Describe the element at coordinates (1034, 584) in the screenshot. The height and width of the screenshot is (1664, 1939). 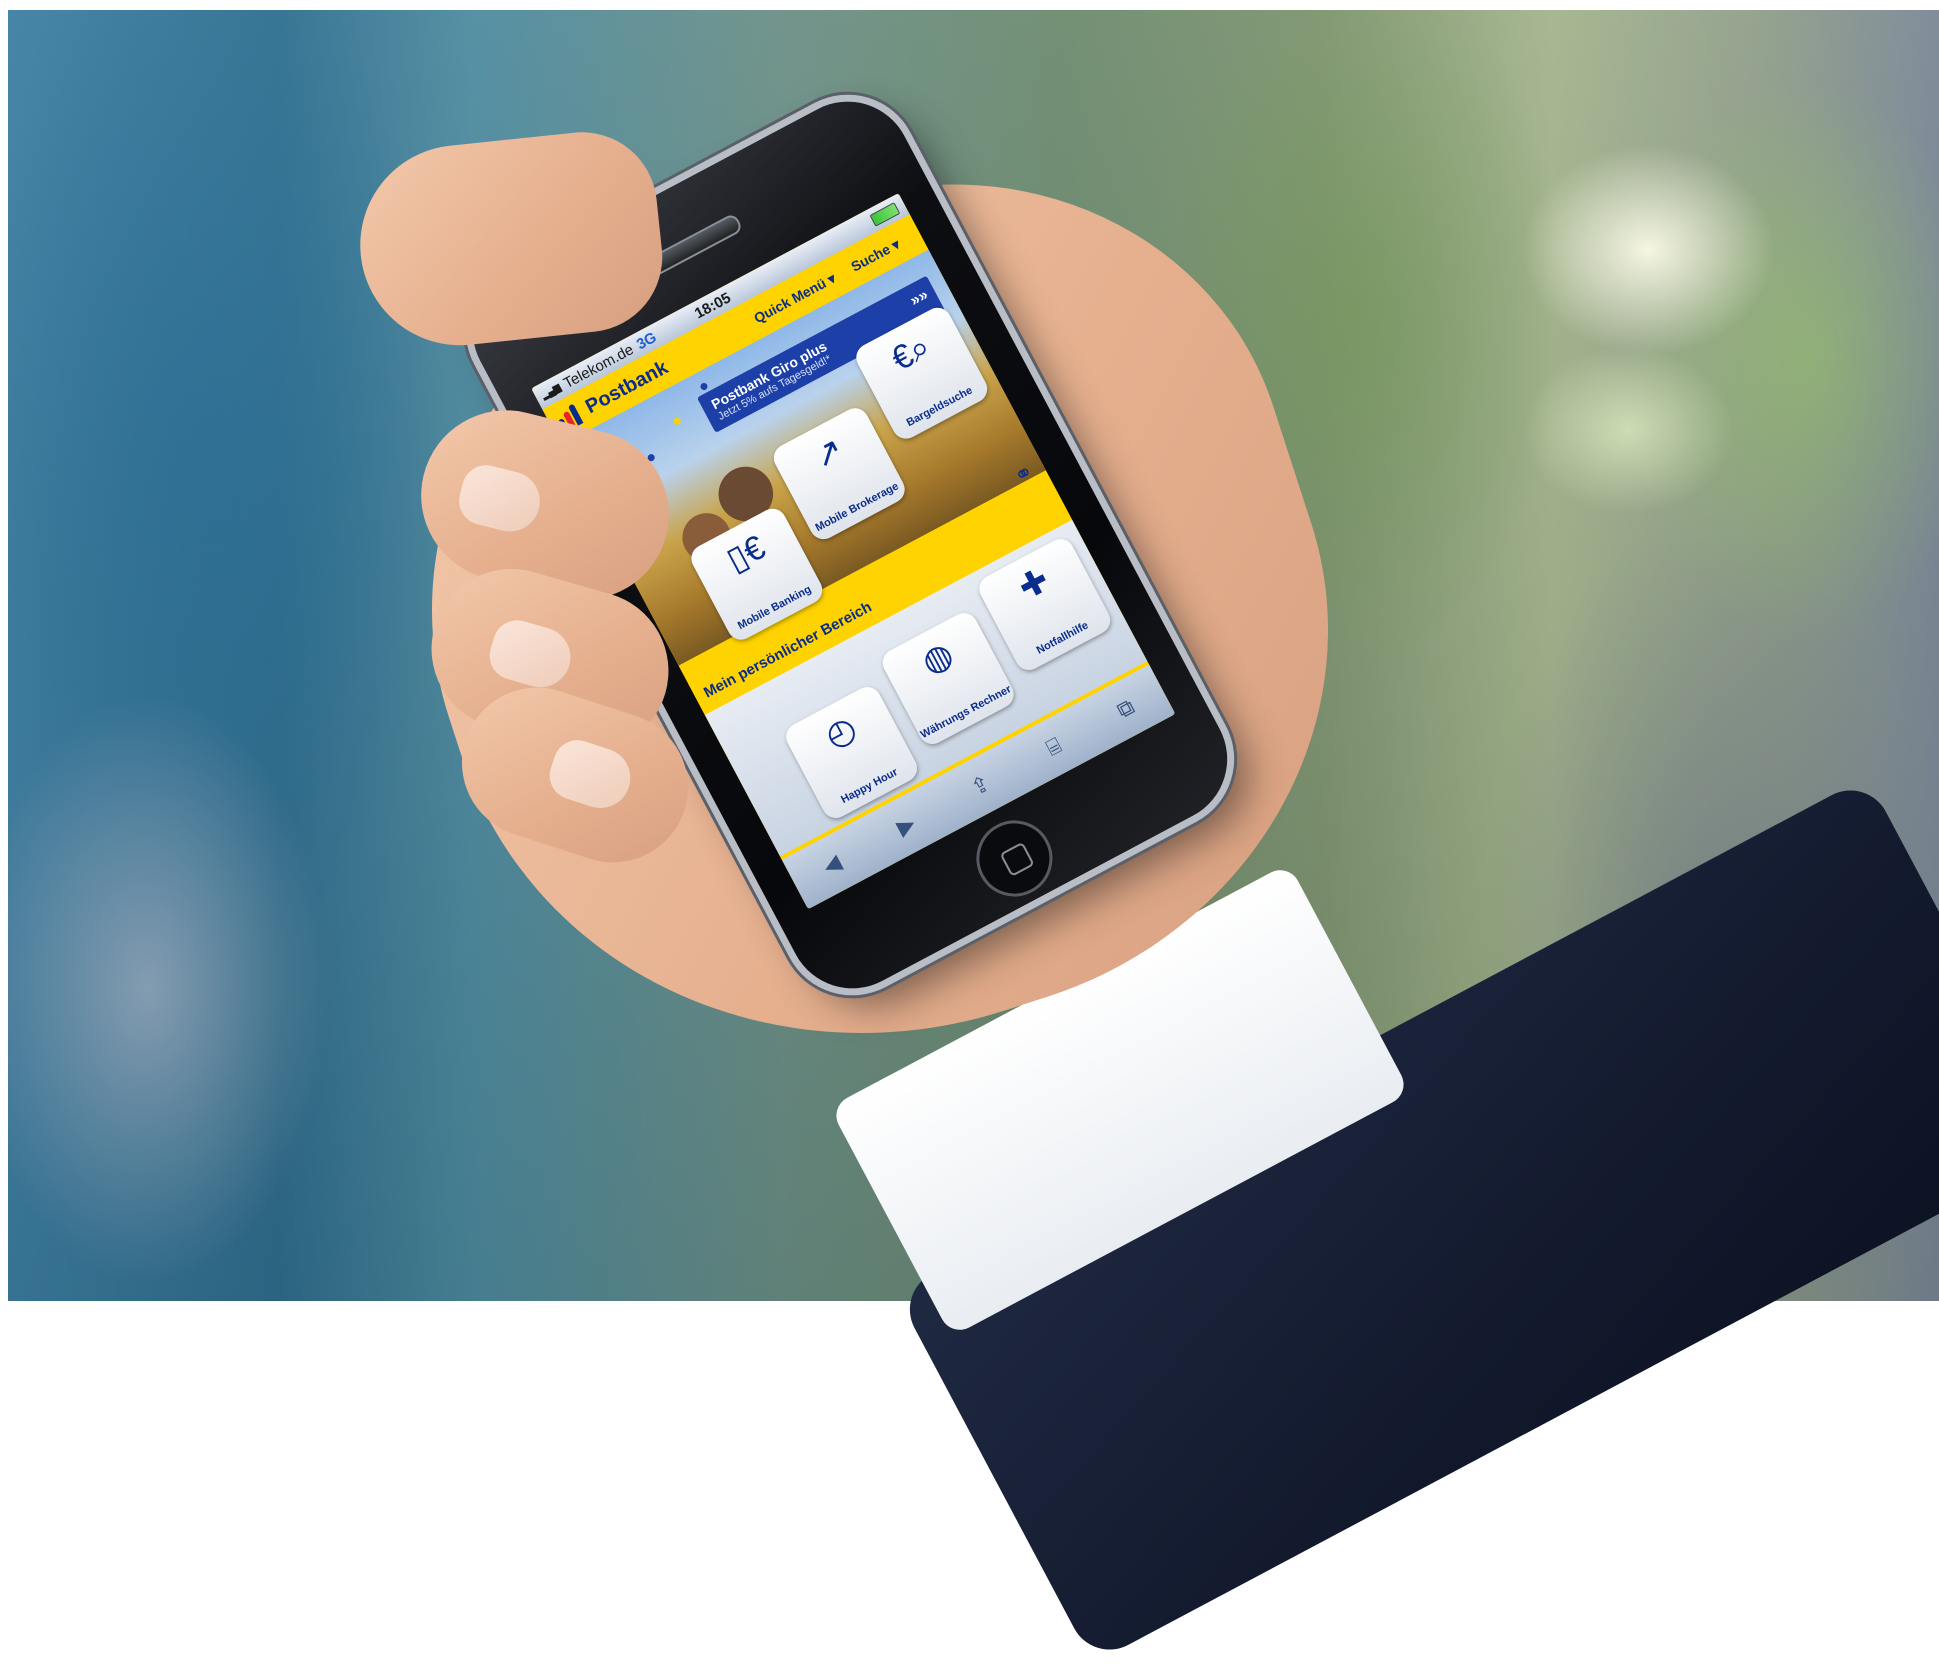
I see `cross-icon: ✚` at that location.